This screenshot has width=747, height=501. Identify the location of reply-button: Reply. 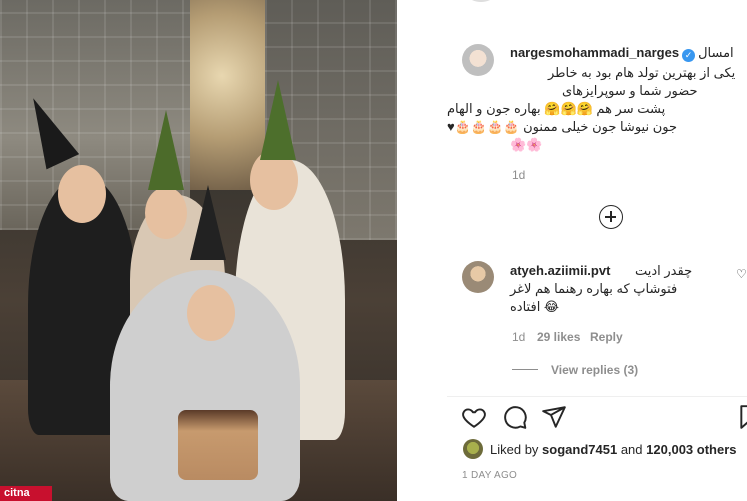
(606, 337).